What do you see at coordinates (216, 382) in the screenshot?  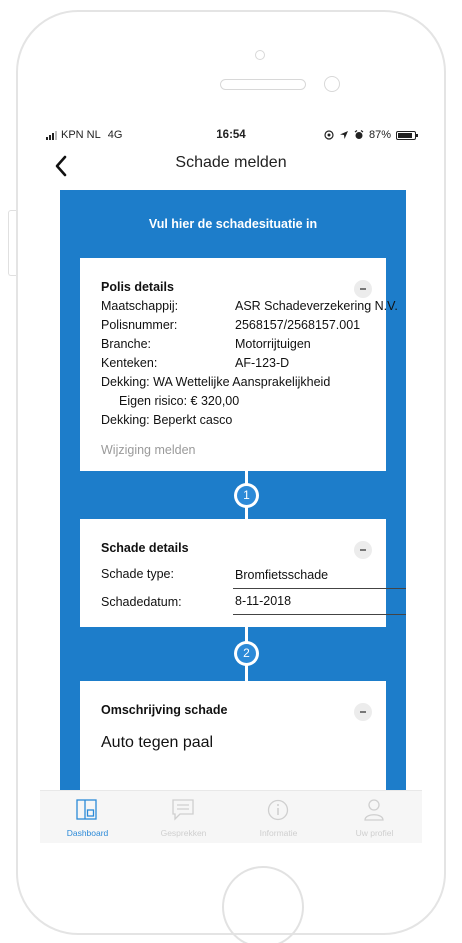 I see `dekking-wa: Dekking: WA Wettelijke Aansprakelijkheid` at bounding box center [216, 382].